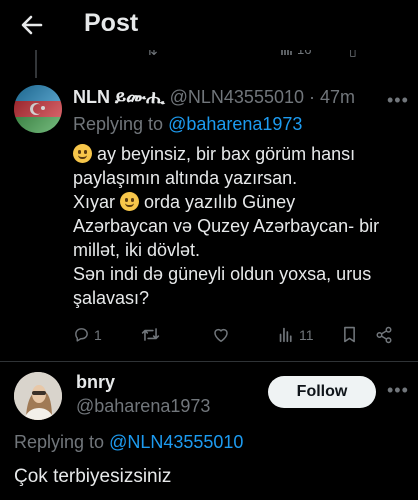  Describe the element at coordinates (296, 334) in the screenshot. I see `views-button: 11` at that location.